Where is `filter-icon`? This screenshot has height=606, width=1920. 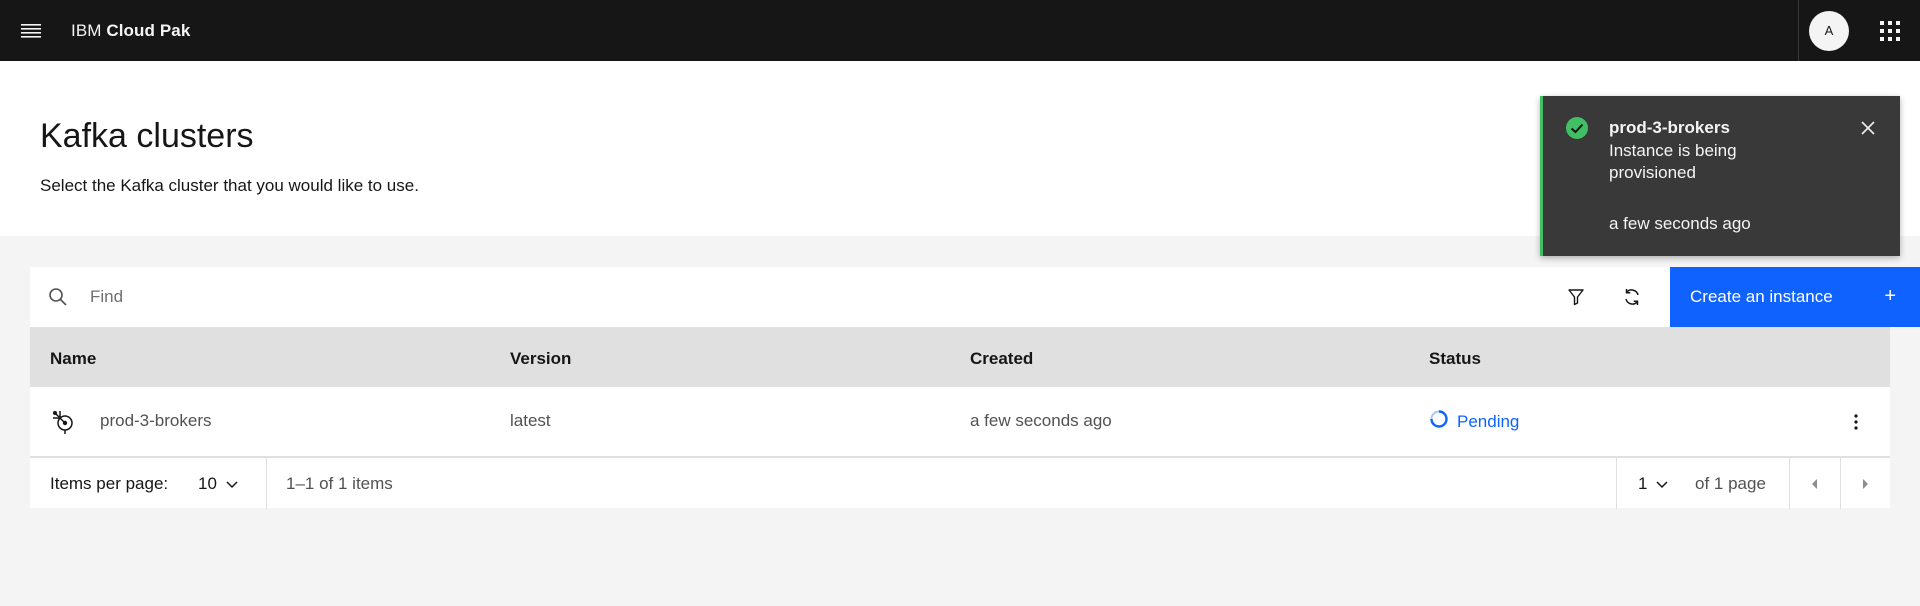 filter-icon is located at coordinates (1576, 297).